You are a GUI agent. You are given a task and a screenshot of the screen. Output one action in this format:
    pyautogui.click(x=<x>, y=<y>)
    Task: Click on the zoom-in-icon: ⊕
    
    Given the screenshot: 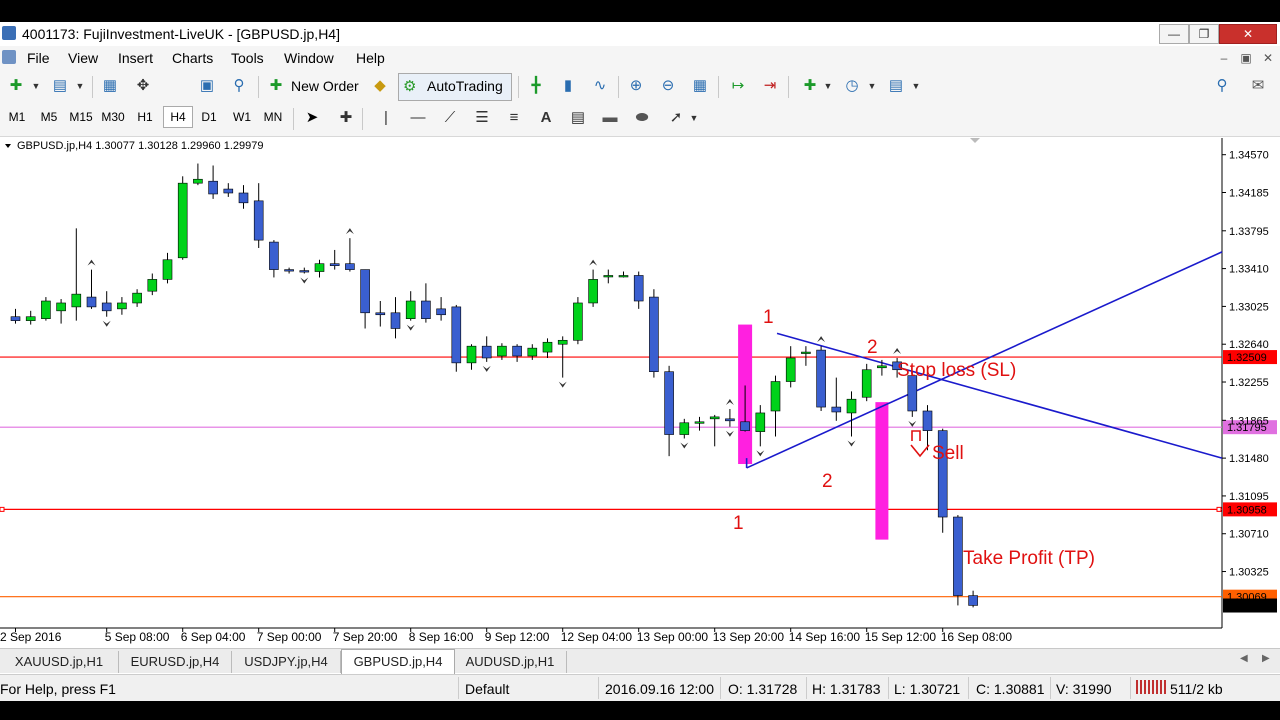 What is the action you would take?
    pyautogui.click(x=636, y=86)
    